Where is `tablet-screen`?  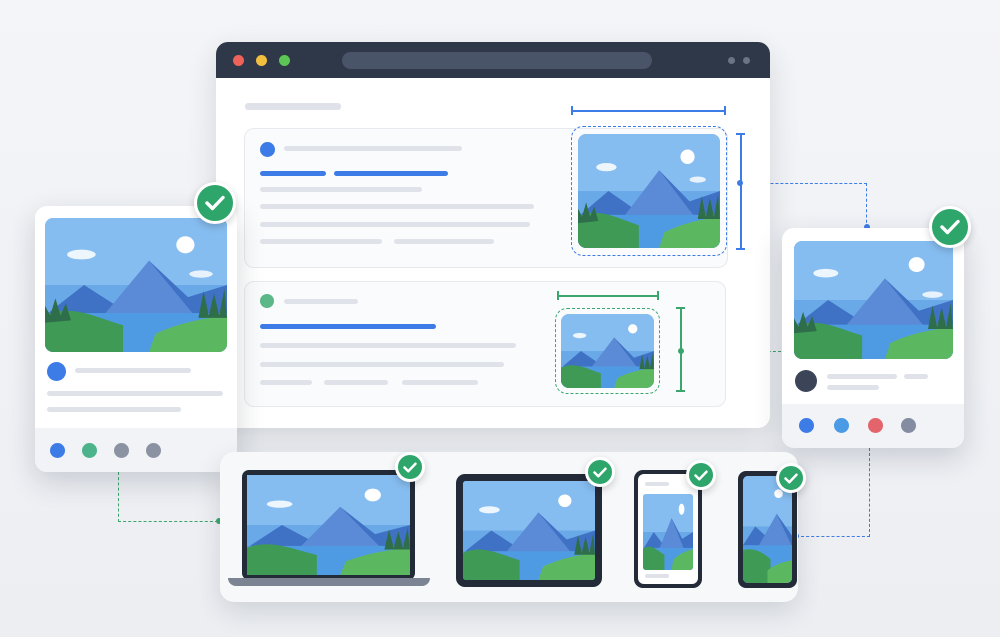
tablet-screen is located at coordinates (529, 530).